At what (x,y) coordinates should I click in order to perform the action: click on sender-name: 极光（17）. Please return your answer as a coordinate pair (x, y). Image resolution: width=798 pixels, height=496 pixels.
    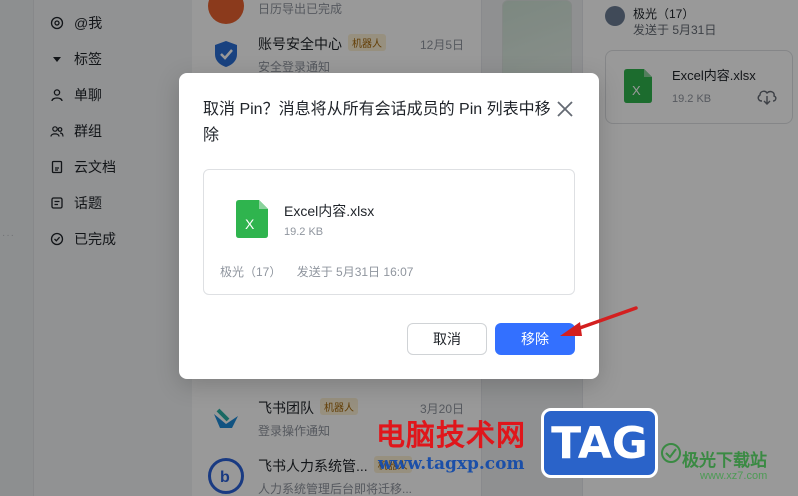
    Looking at the image, I should click on (251, 272).